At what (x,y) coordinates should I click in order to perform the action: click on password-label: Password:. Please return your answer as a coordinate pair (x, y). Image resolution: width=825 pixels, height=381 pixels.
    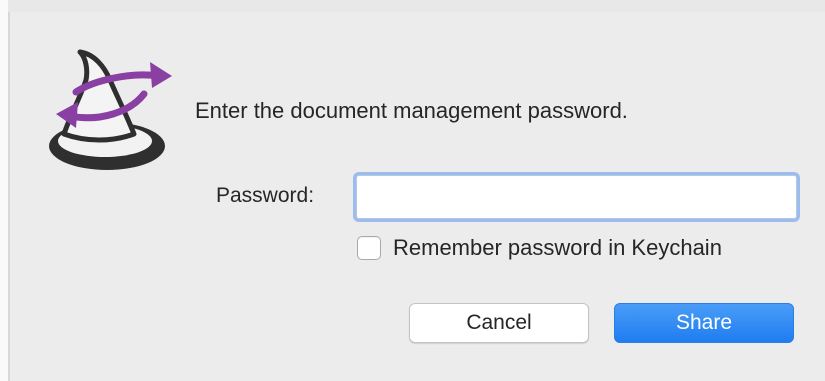
    Looking at the image, I should click on (265, 195).